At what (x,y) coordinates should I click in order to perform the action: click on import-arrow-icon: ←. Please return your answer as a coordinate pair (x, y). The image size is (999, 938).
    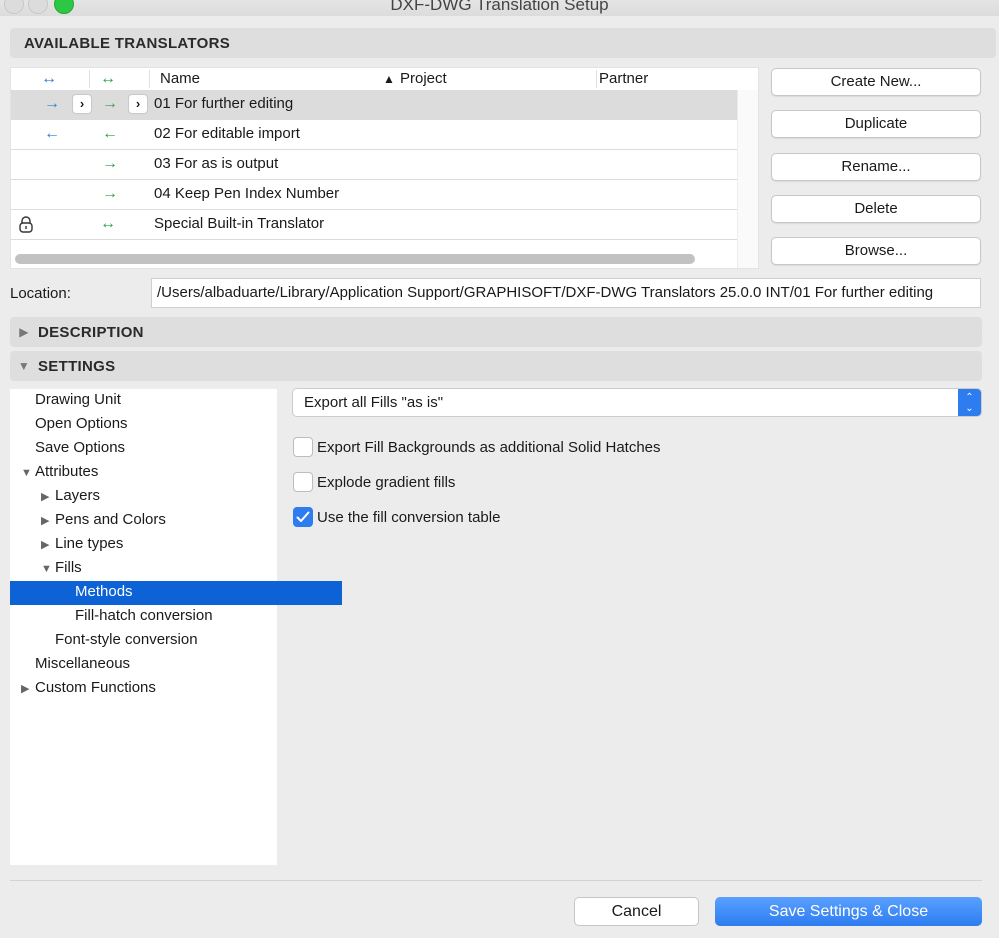
    Looking at the image, I should click on (52, 133).